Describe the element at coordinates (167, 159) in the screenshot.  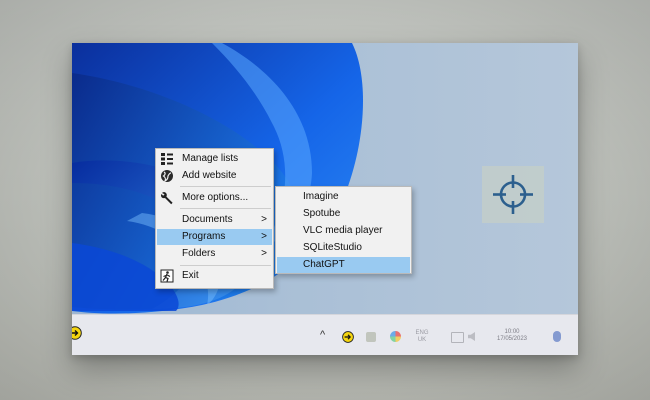
I see `list-icon` at that location.